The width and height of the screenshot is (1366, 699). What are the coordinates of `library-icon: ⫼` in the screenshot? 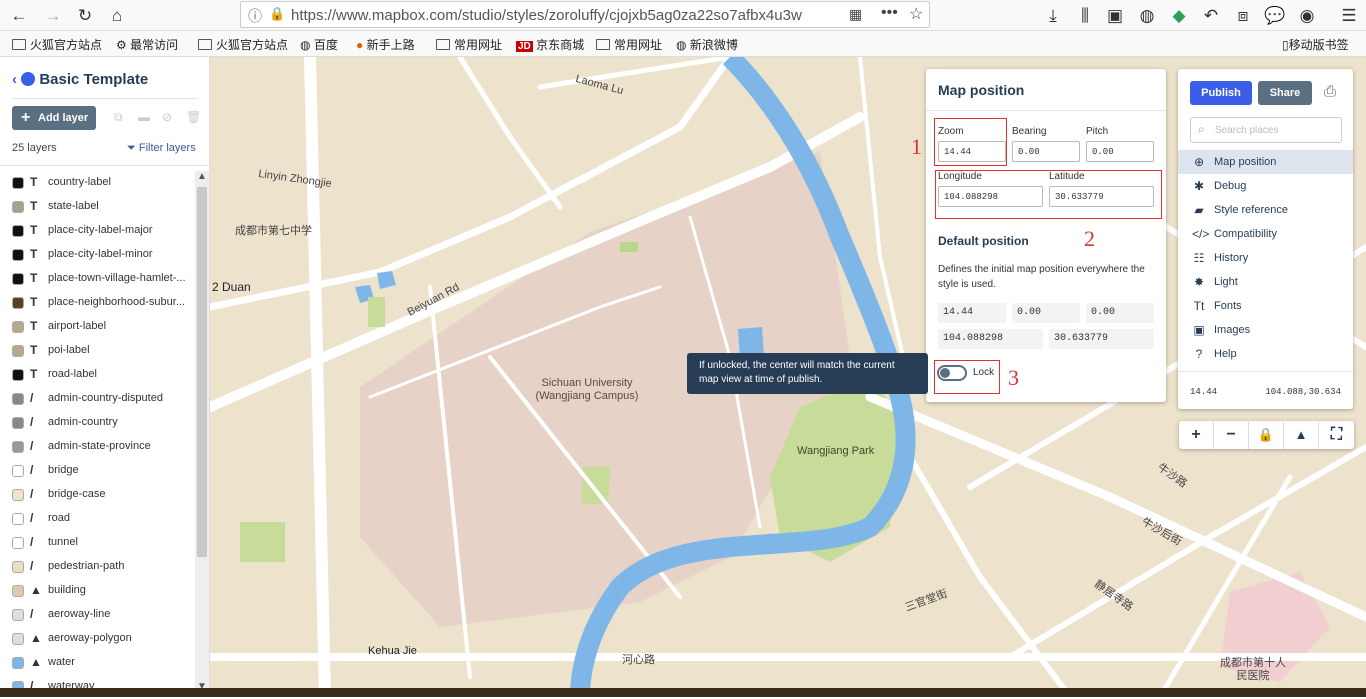 It's located at (1085, 16).